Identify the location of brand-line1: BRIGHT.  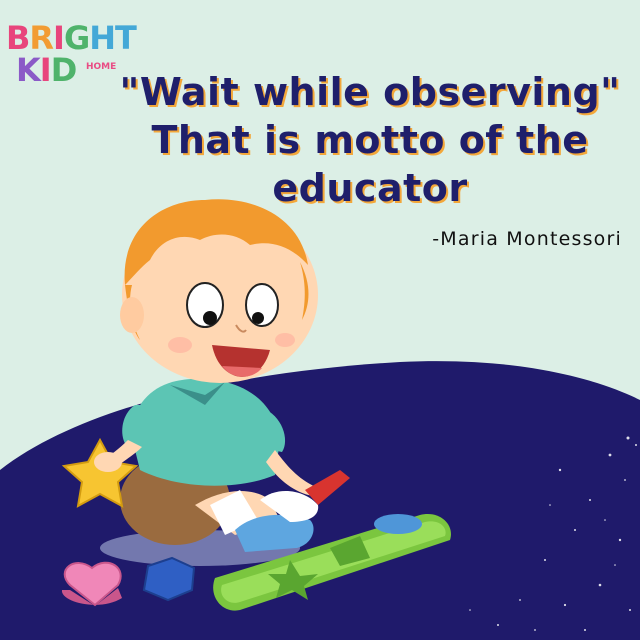
(71, 38).